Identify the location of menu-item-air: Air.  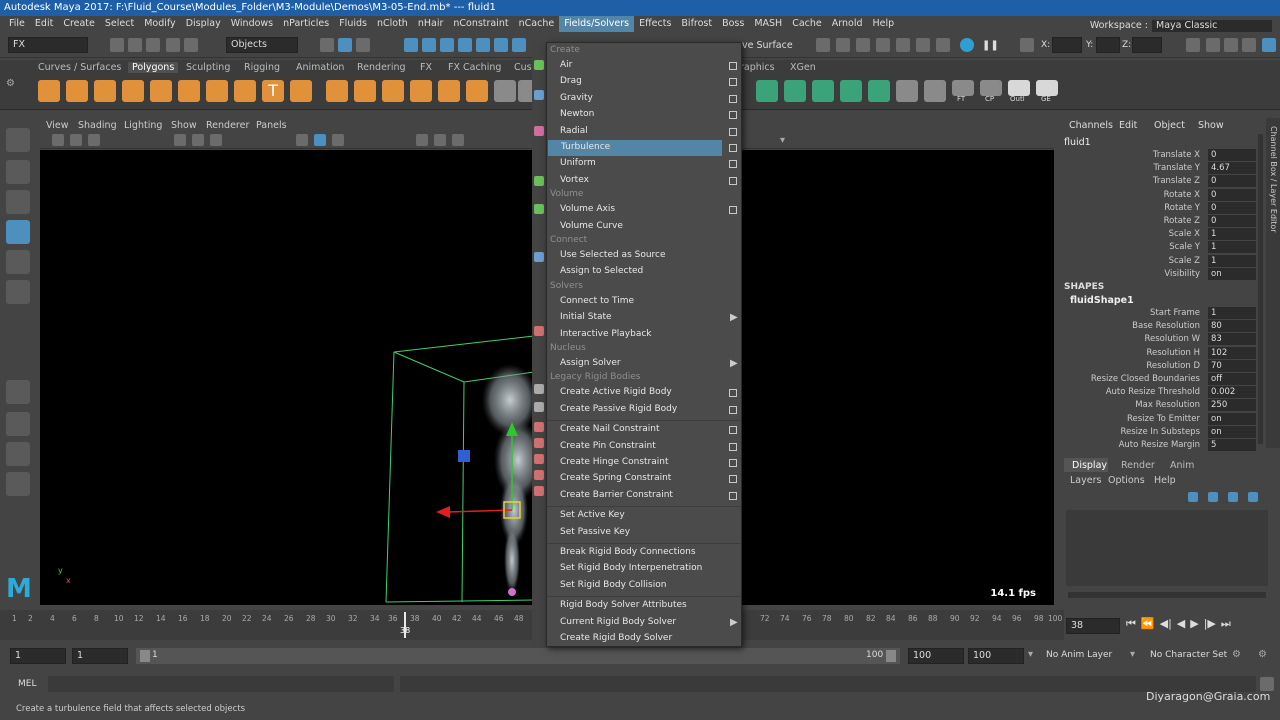
(644, 66).